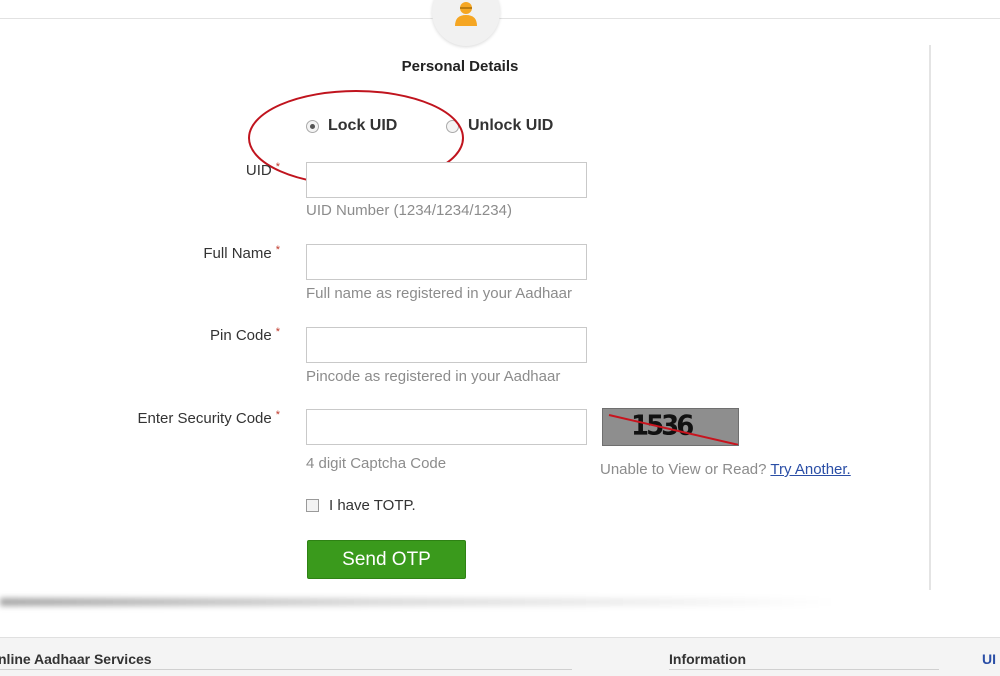 This screenshot has width=1000, height=676. I want to click on unlock-uid-radio, so click(452, 126).